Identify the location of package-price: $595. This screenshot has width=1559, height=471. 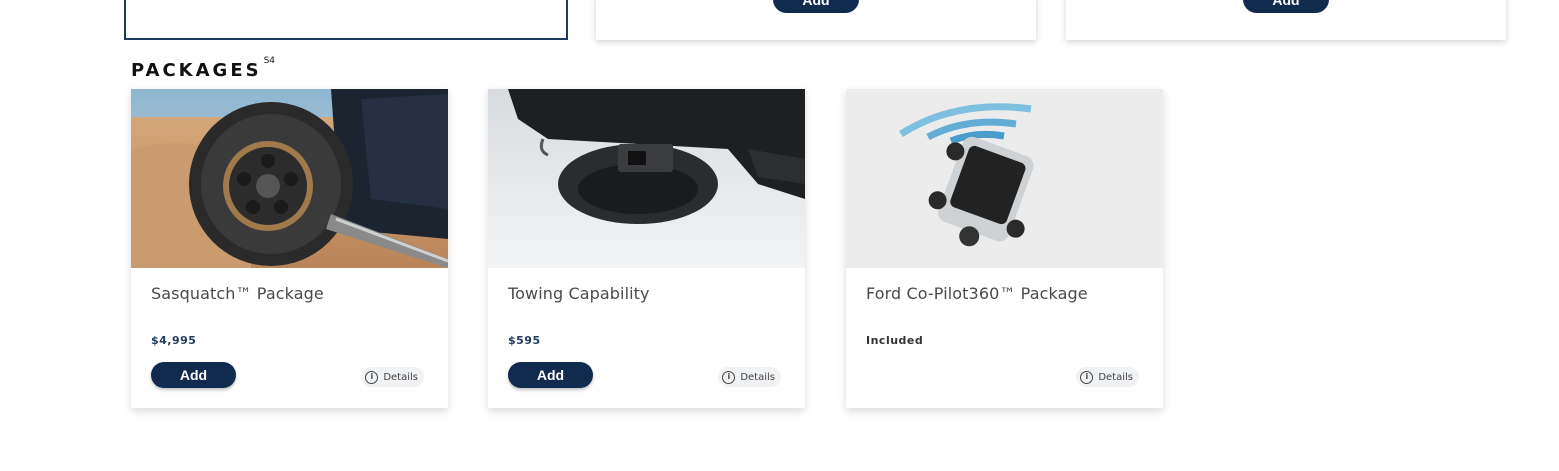
(524, 340).